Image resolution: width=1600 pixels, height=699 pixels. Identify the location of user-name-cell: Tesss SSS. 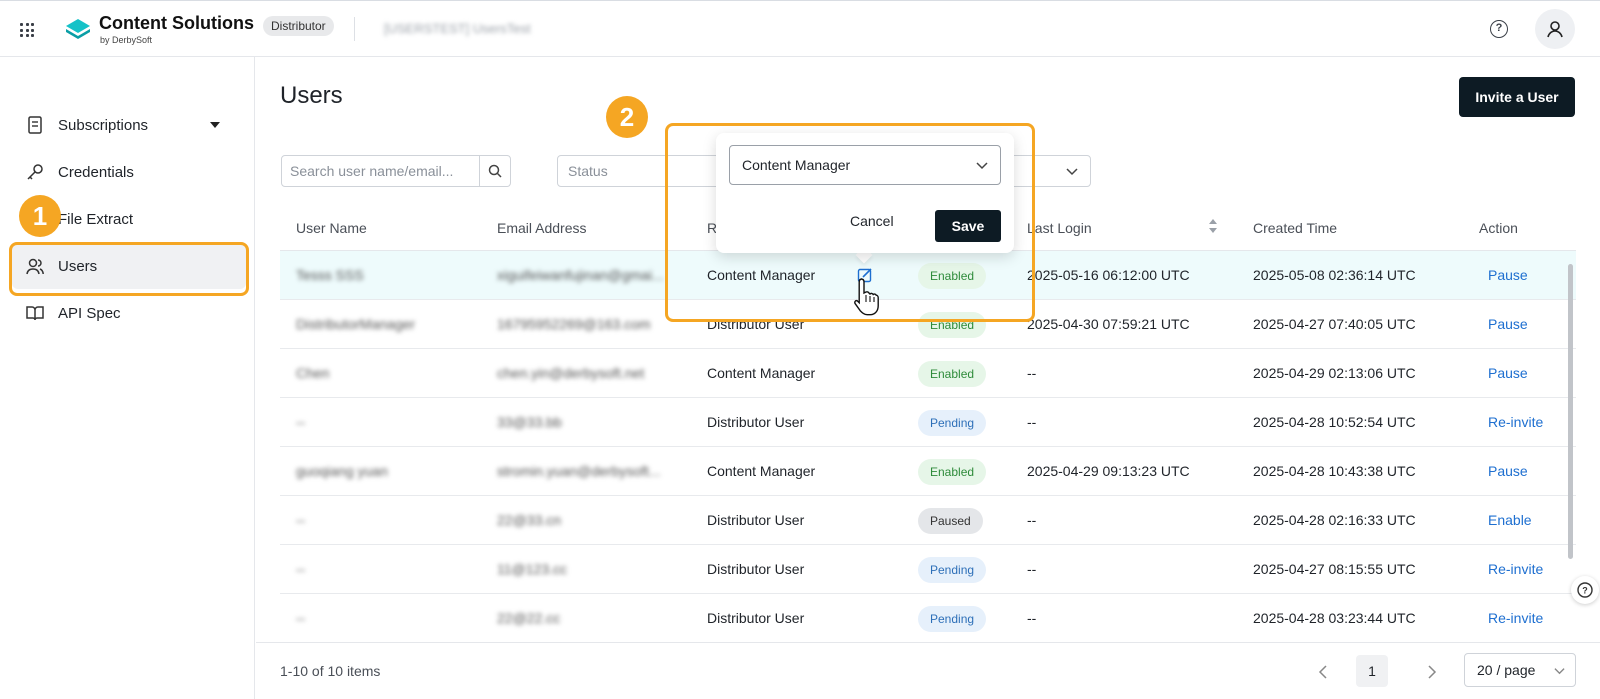
(330, 275).